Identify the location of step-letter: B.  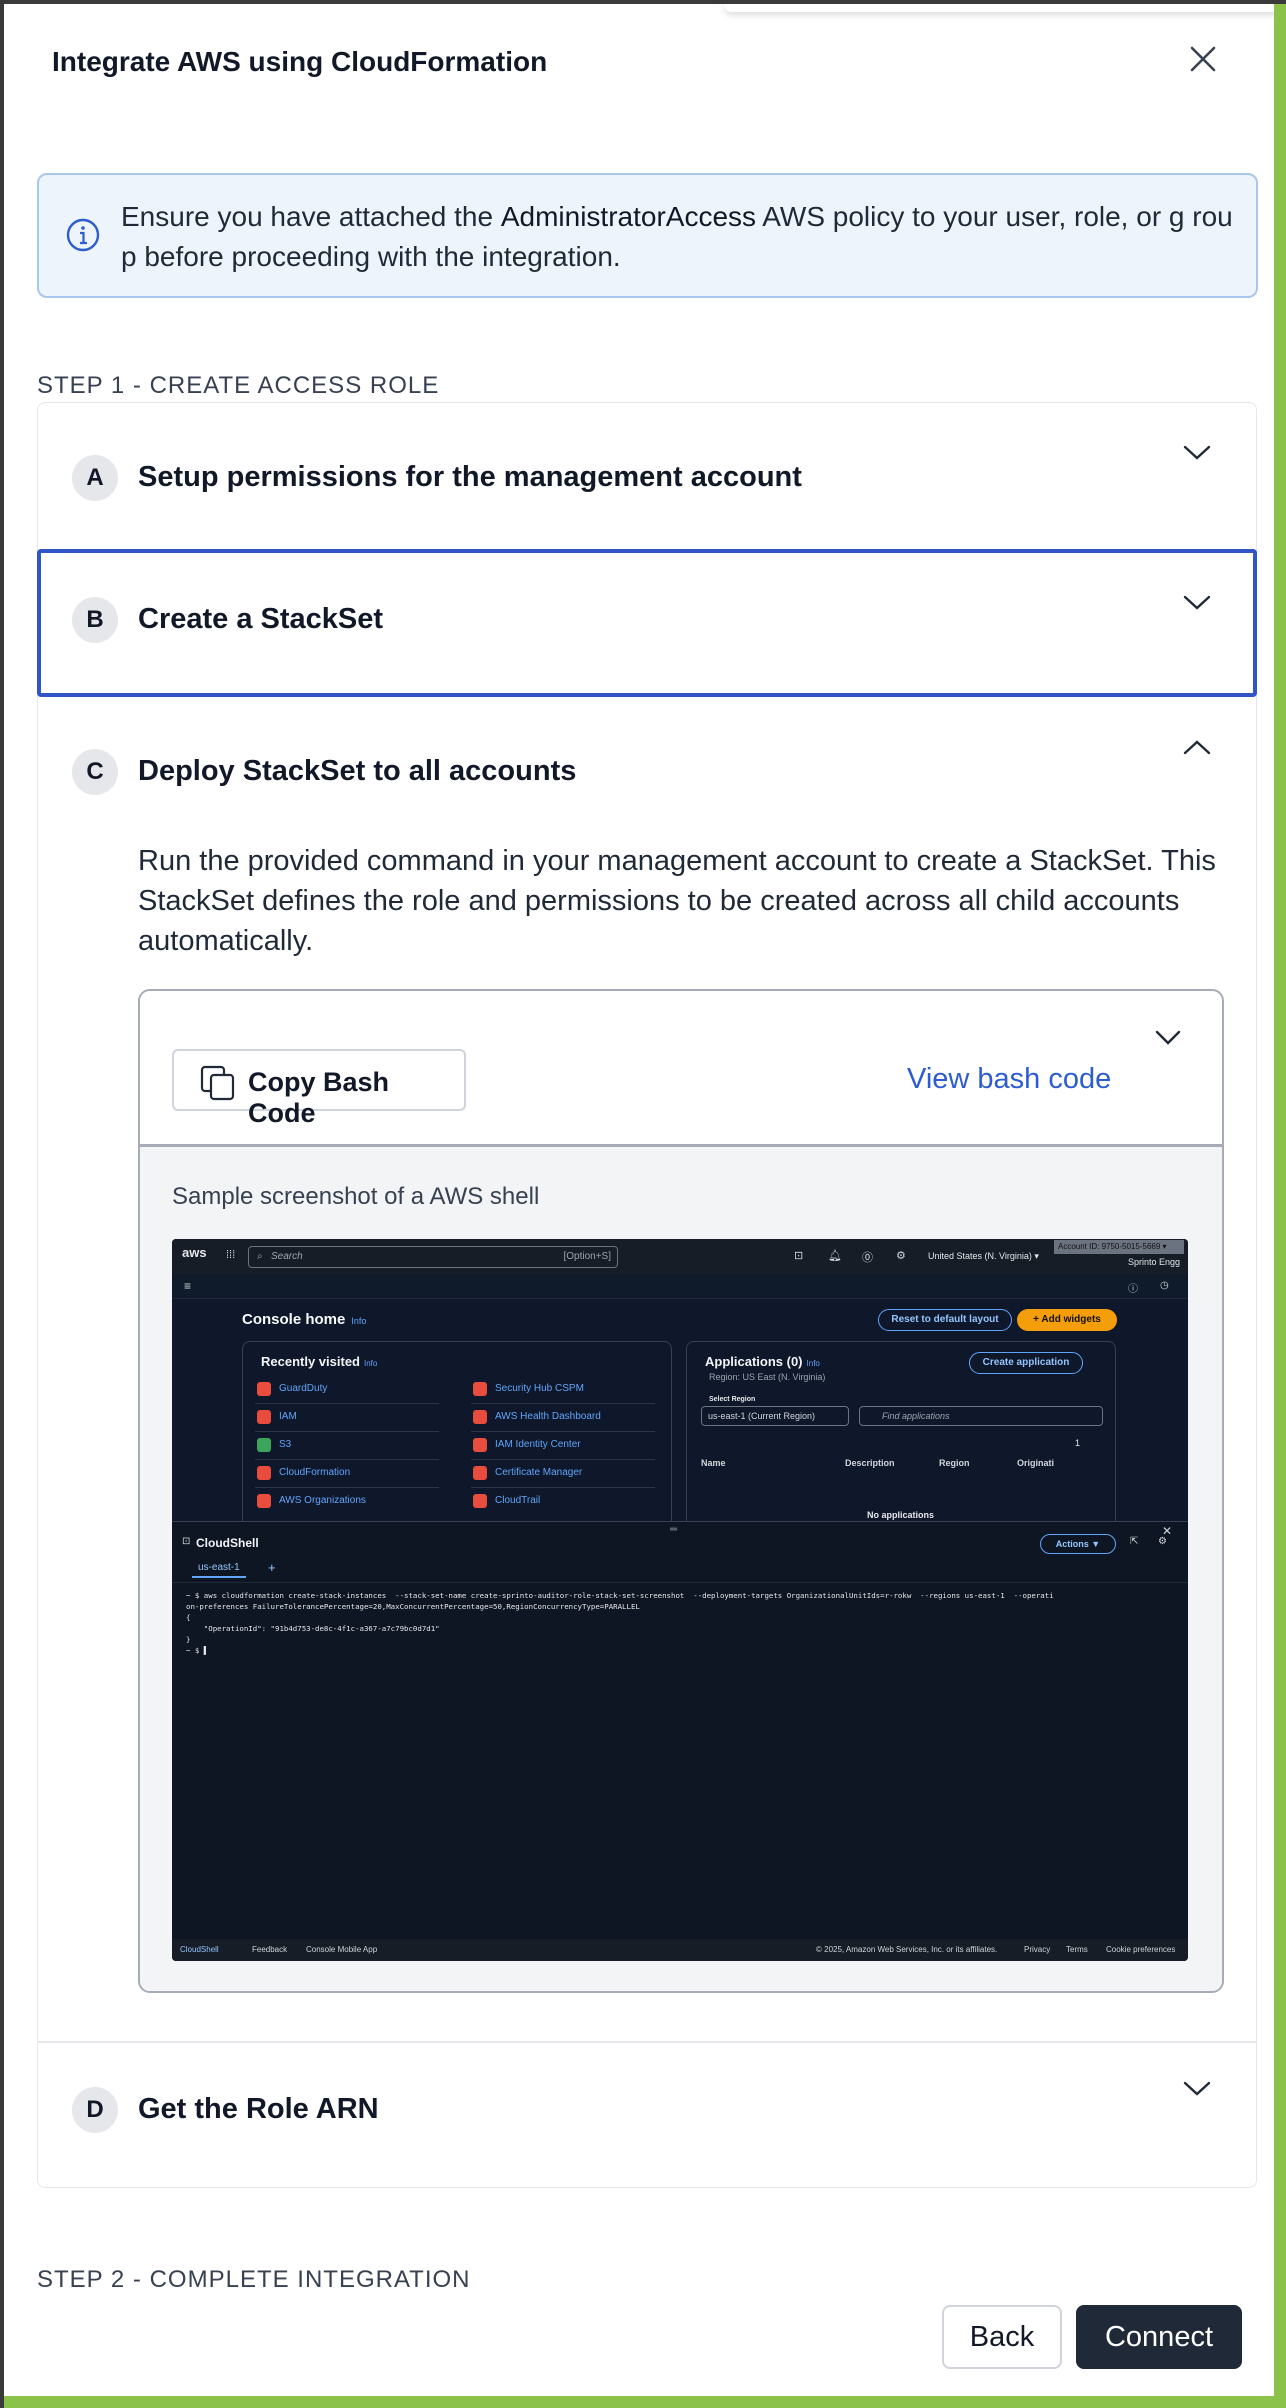
(95, 620).